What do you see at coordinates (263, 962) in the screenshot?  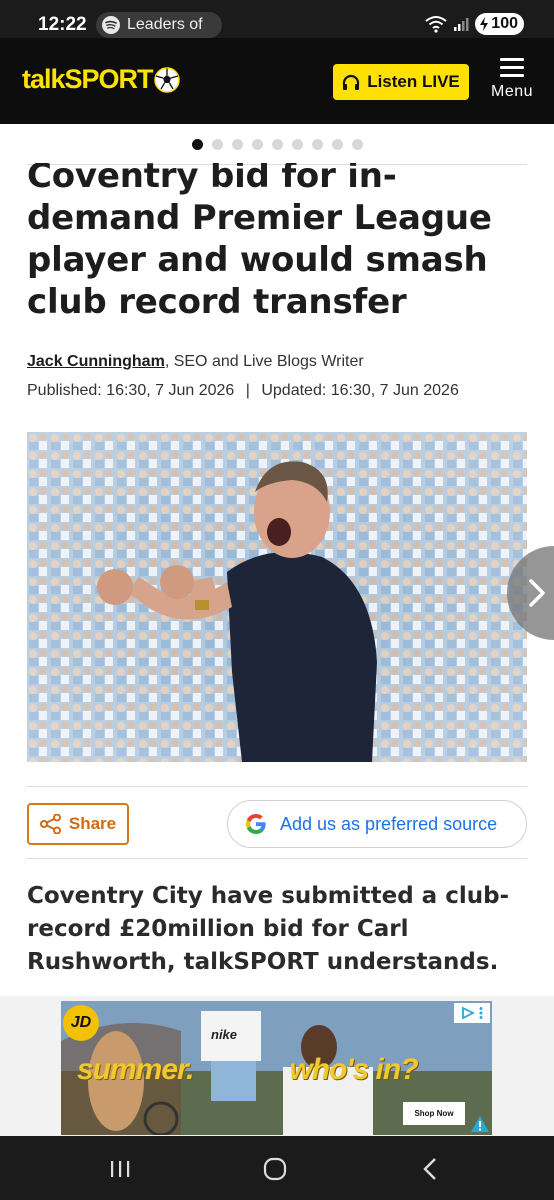 I see `standfirst-line: Rushworth, talkSPORT understands.` at bounding box center [263, 962].